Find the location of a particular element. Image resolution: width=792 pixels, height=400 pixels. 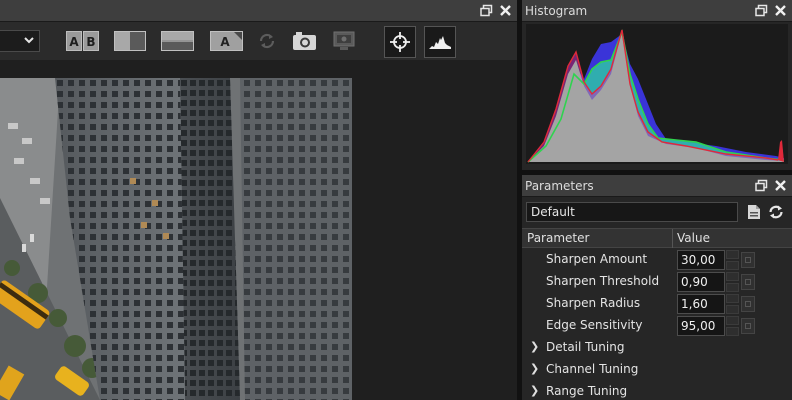

histogram-titlebar: Histogram is located at coordinates (657, 11).